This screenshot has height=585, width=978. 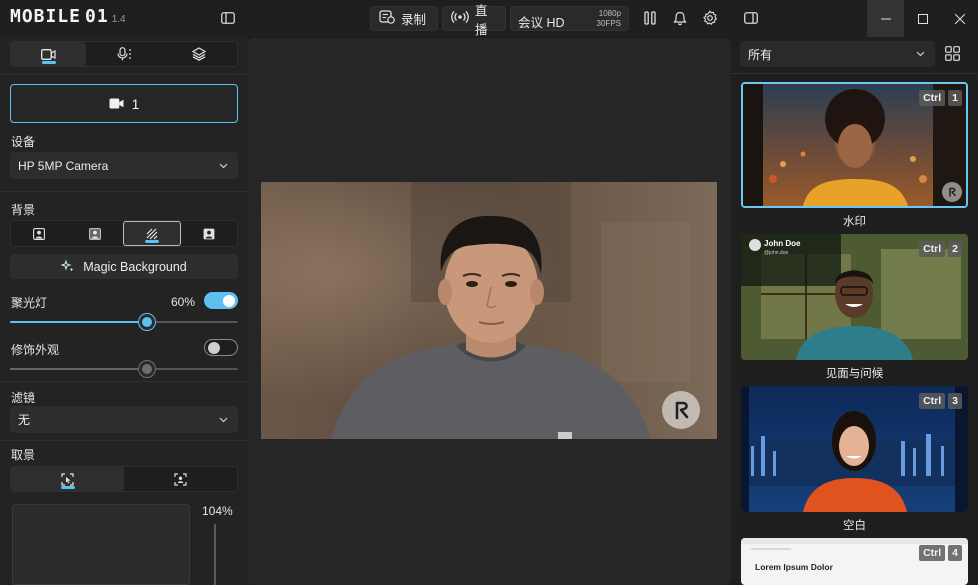 What do you see at coordinates (569, 18) in the screenshot?
I see `quality-selector: 会议 HD 1080p 30FPS` at bounding box center [569, 18].